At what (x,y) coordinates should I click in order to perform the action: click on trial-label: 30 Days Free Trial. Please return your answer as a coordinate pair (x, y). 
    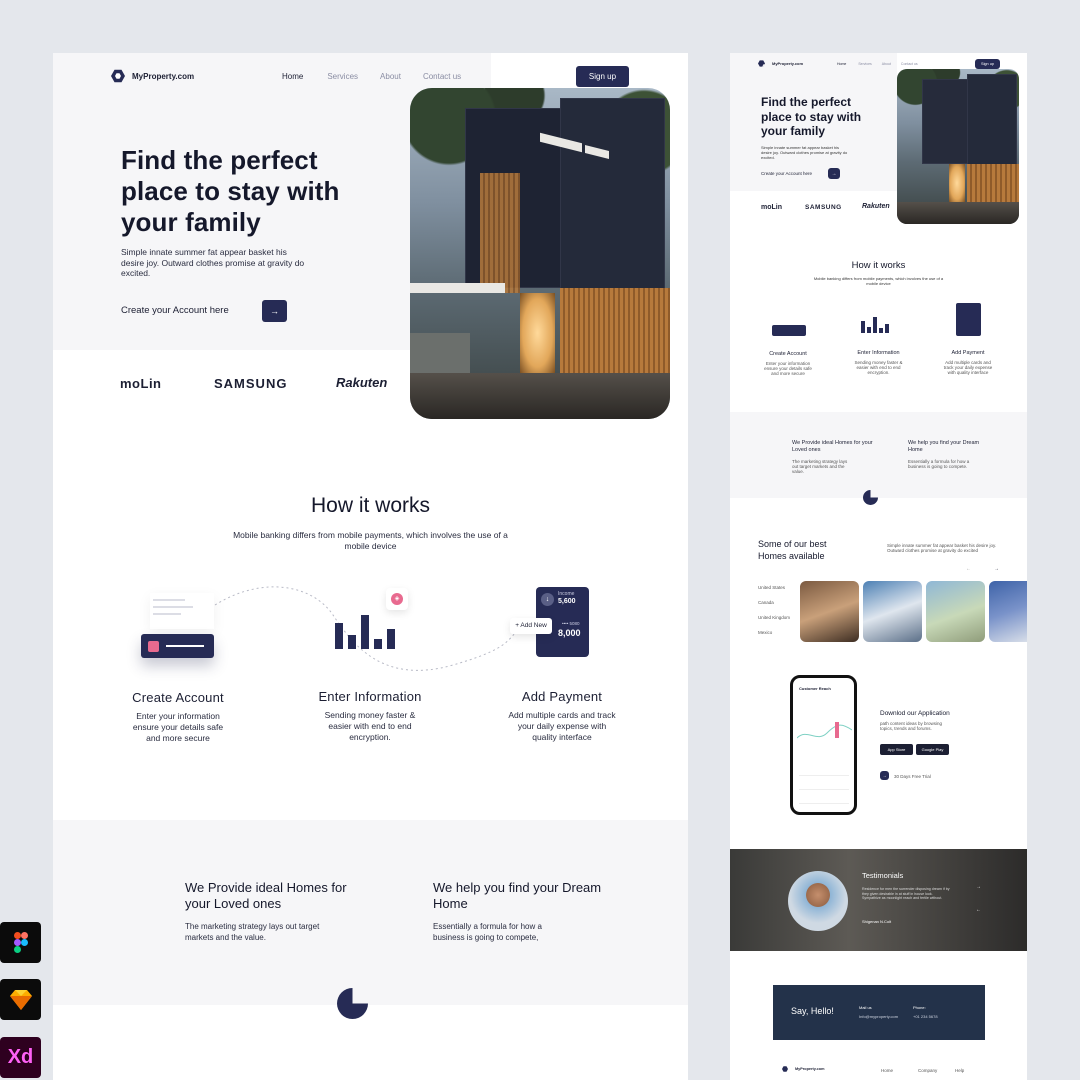
    Looking at the image, I should click on (912, 776).